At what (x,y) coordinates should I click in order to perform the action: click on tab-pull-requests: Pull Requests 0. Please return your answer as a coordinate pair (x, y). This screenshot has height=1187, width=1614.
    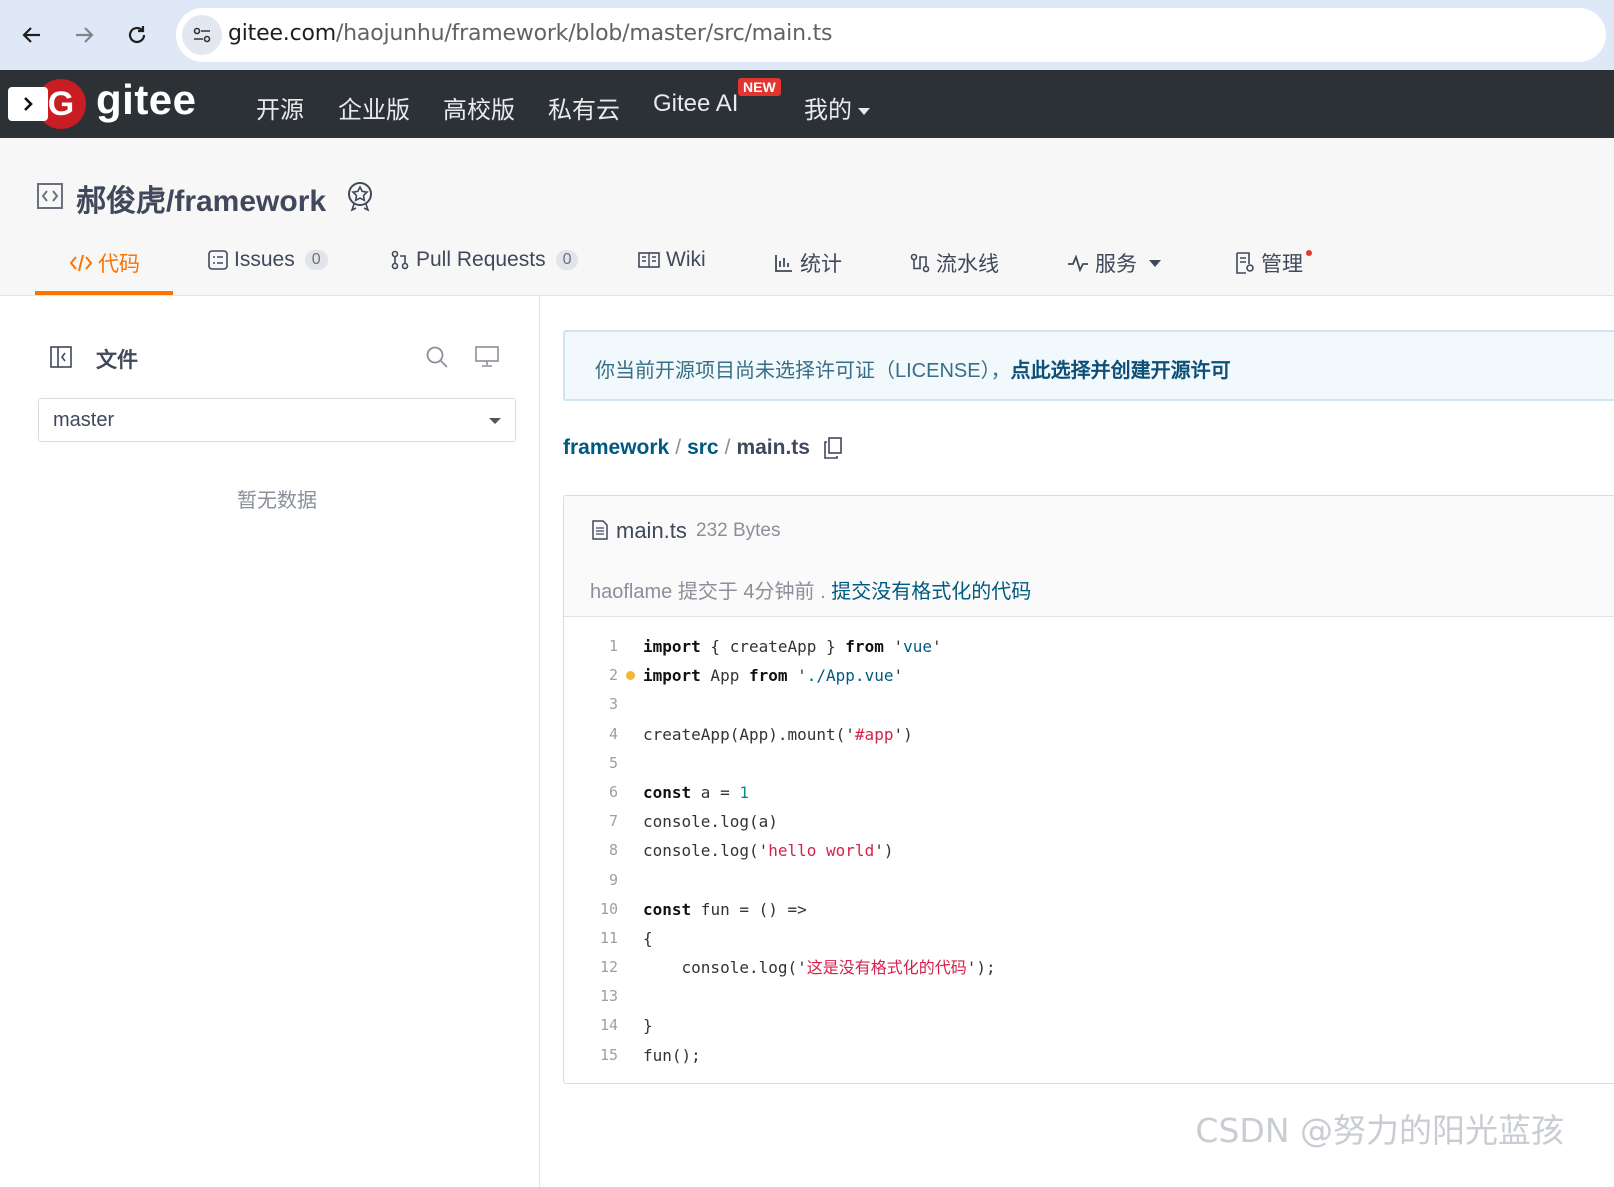
    Looking at the image, I should click on (484, 260).